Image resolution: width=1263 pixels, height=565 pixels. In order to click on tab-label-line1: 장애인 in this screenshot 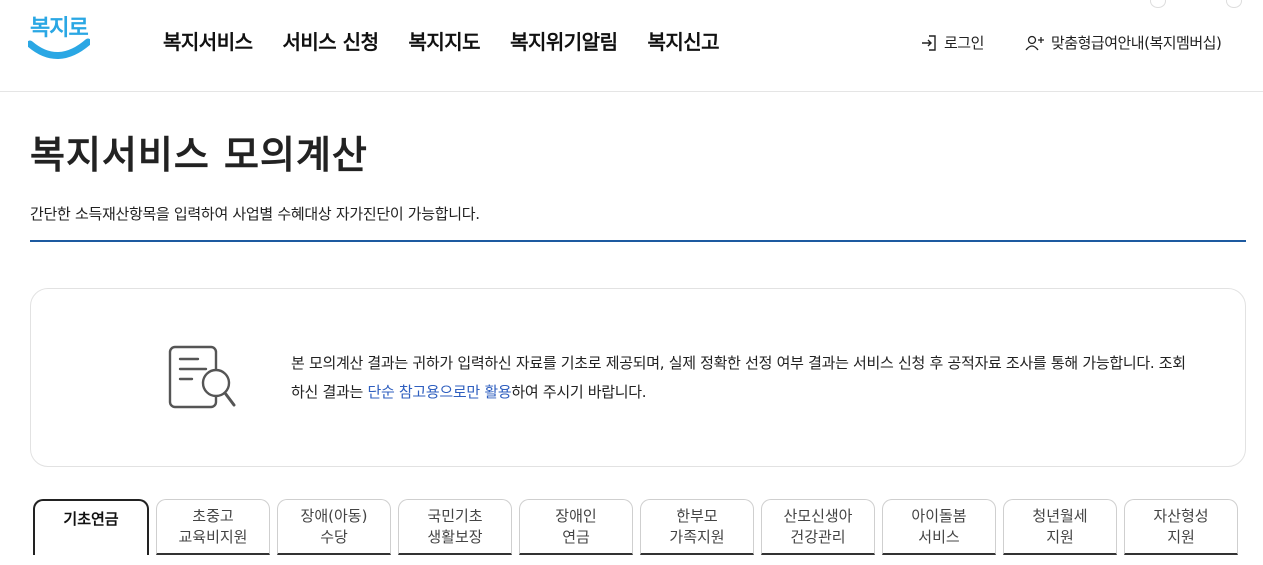, I will do `click(576, 515)`.